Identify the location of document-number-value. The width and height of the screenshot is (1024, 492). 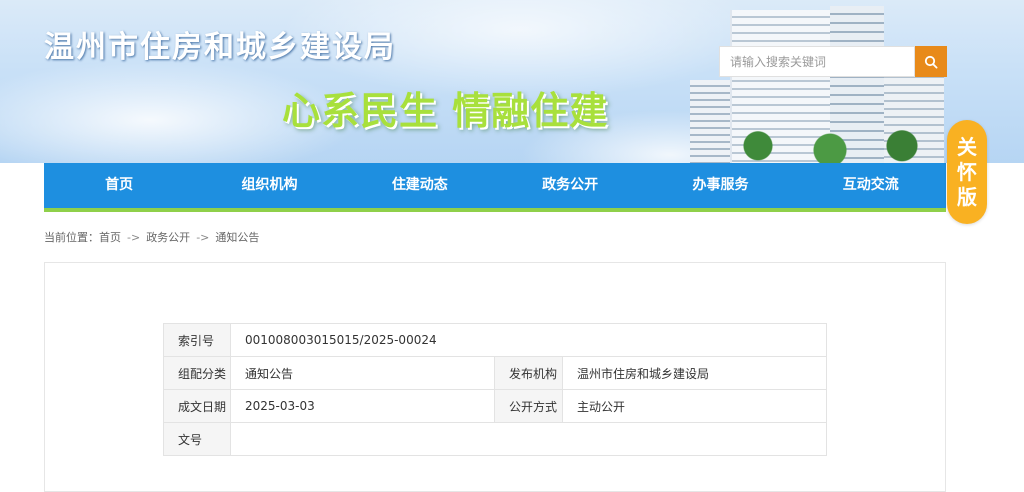
(528, 439).